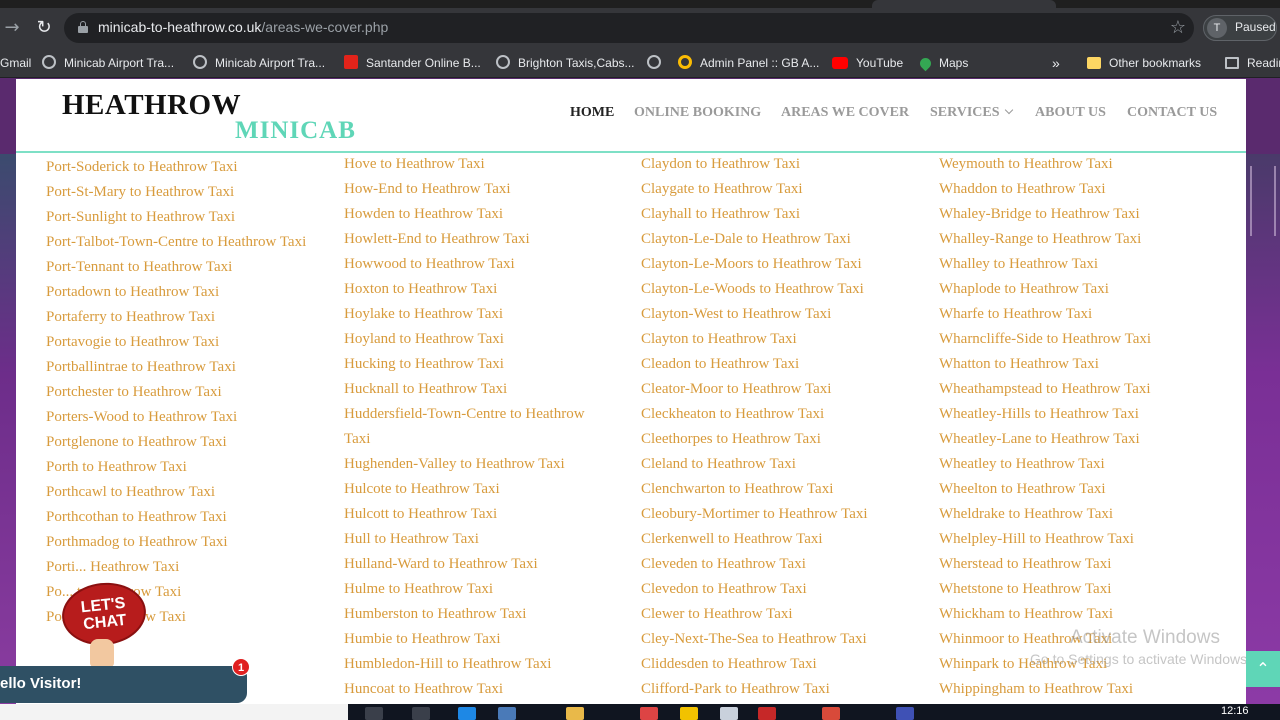 The width and height of the screenshot is (1280, 720). What do you see at coordinates (479, 464) in the screenshot?
I see `area-link: Hughenden-Valley to Heathrow Taxi` at bounding box center [479, 464].